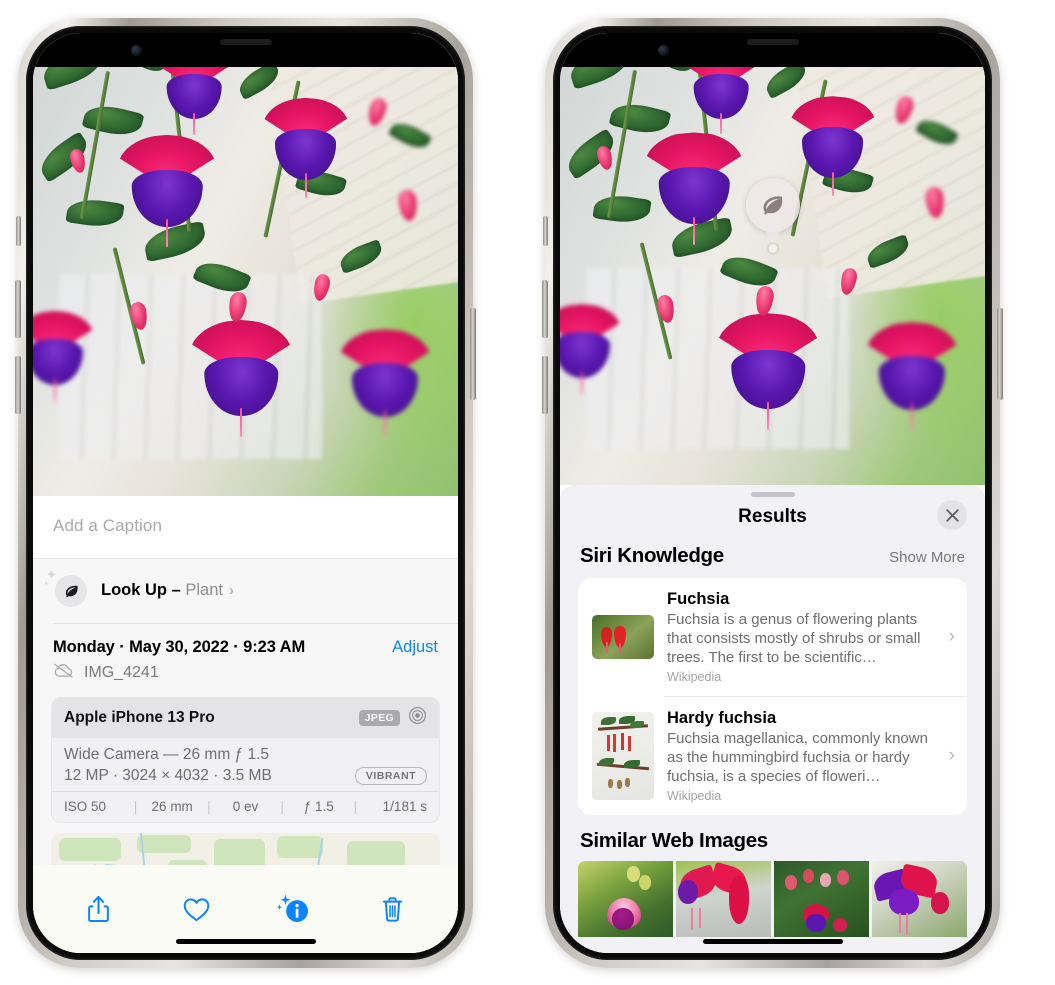 Image resolution: width=1055 pixels, height=985 pixels. I want to click on knowledge-source: Wikipedia, so click(694, 796).